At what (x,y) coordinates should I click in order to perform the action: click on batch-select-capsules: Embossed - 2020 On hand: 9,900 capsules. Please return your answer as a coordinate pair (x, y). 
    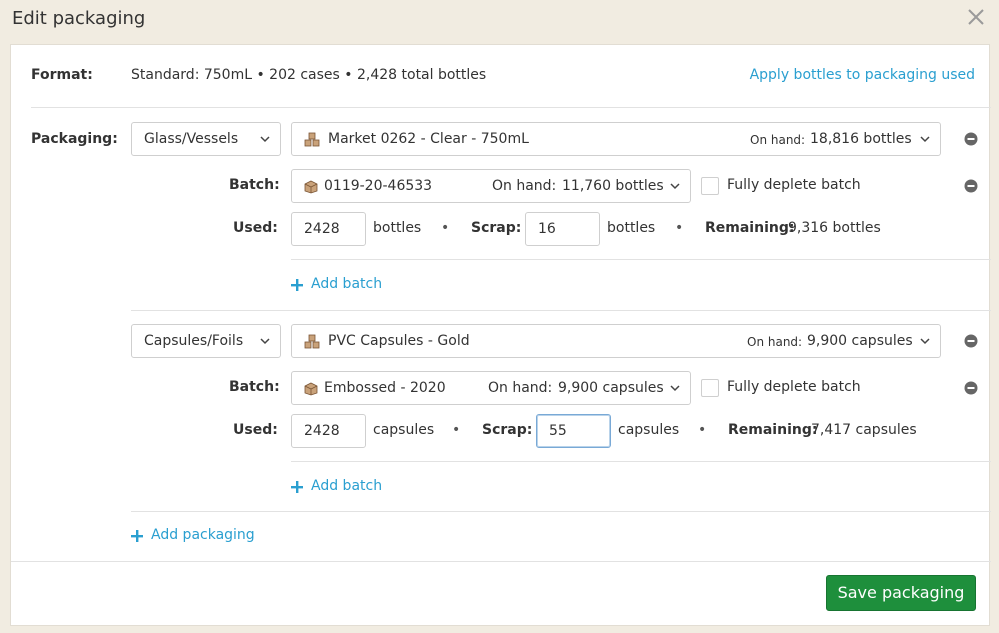
    Looking at the image, I should click on (491, 388).